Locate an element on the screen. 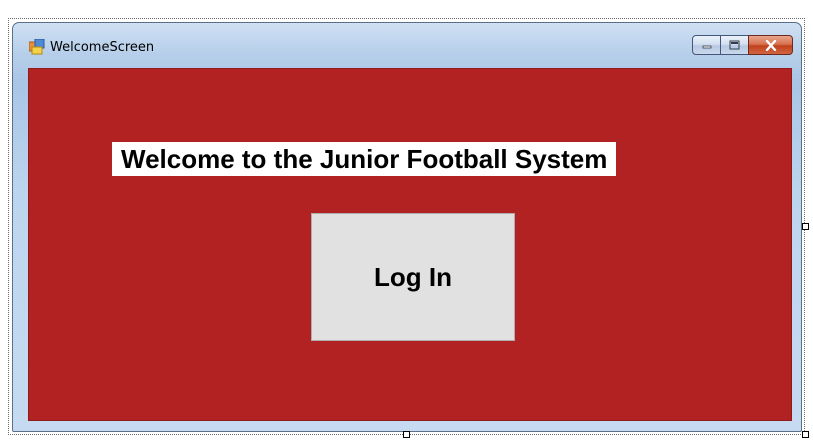 This screenshot has height=445, width=813. right-resize-handle is located at coordinates (805, 226).